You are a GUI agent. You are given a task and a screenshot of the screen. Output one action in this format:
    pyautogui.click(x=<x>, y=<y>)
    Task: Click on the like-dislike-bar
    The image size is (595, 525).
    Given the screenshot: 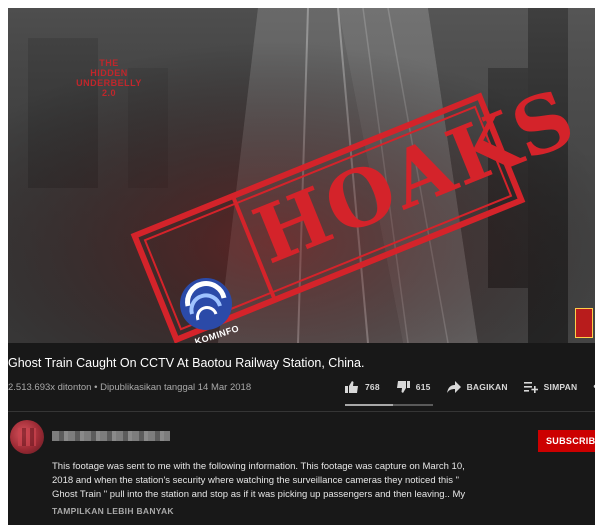 What is the action you would take?
    pyautogui.click(x=389, y=405)
    